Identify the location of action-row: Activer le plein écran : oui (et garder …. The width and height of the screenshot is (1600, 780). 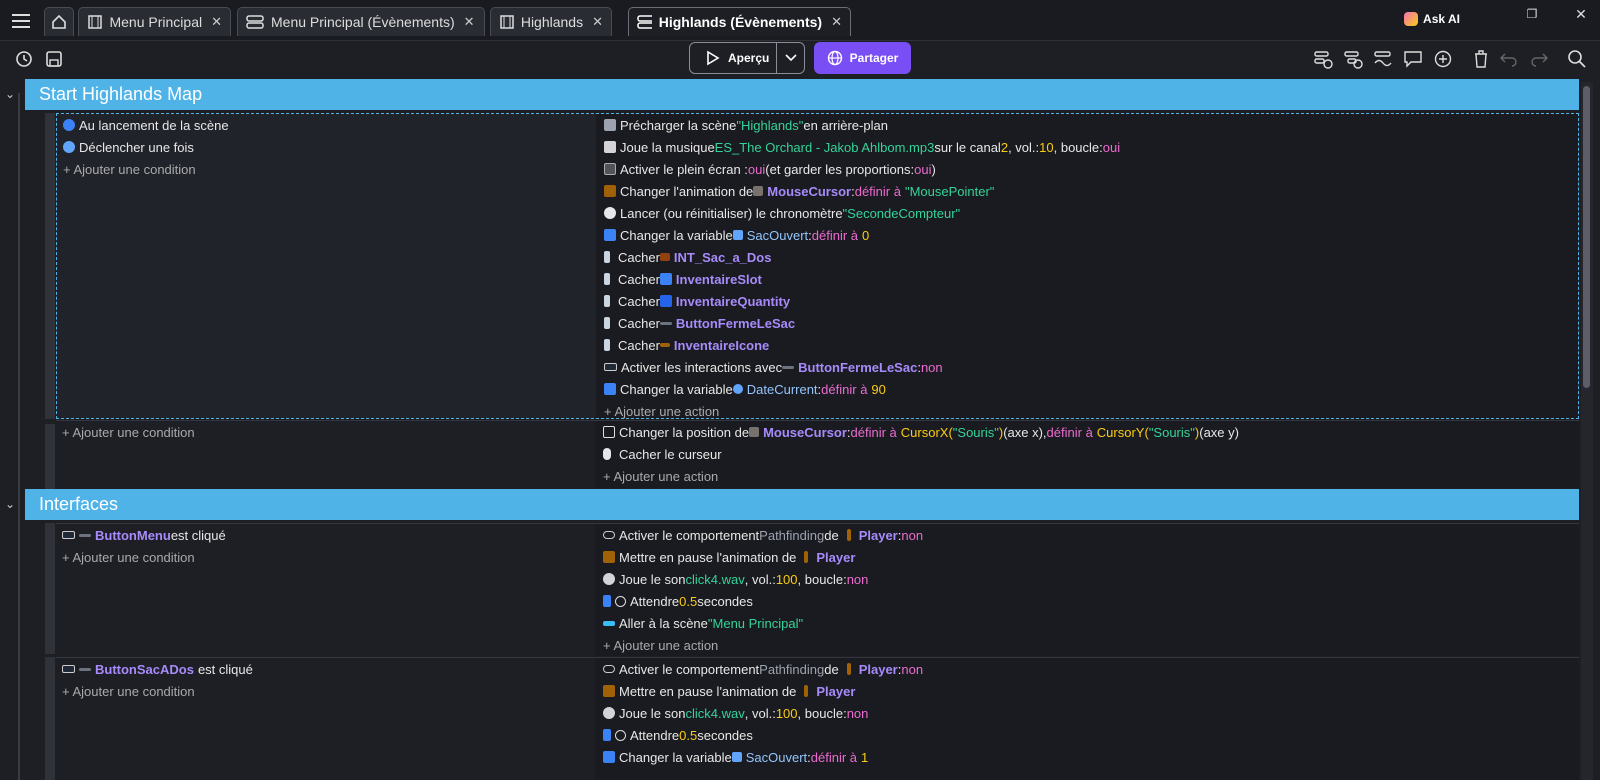
(1087, 169).